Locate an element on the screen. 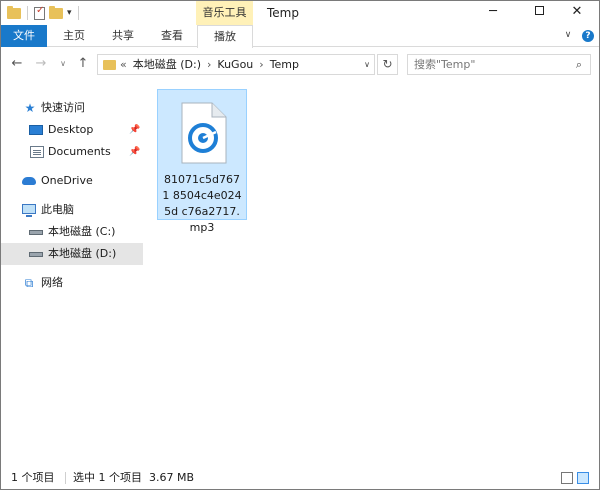 The height and width of the screenshot is (490, 600). title-bar: ▾ 音乐工具 Temp ─ ✕ is located at coordinates (300, 13).